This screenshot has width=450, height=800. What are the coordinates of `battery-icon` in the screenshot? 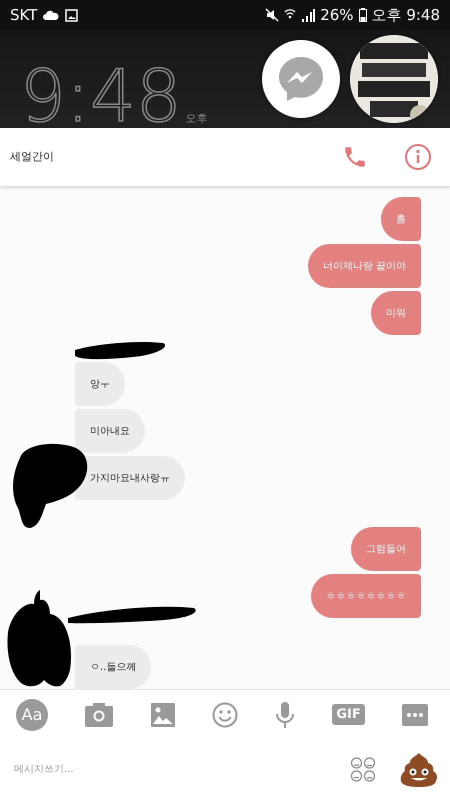 It's located at (362, 15).